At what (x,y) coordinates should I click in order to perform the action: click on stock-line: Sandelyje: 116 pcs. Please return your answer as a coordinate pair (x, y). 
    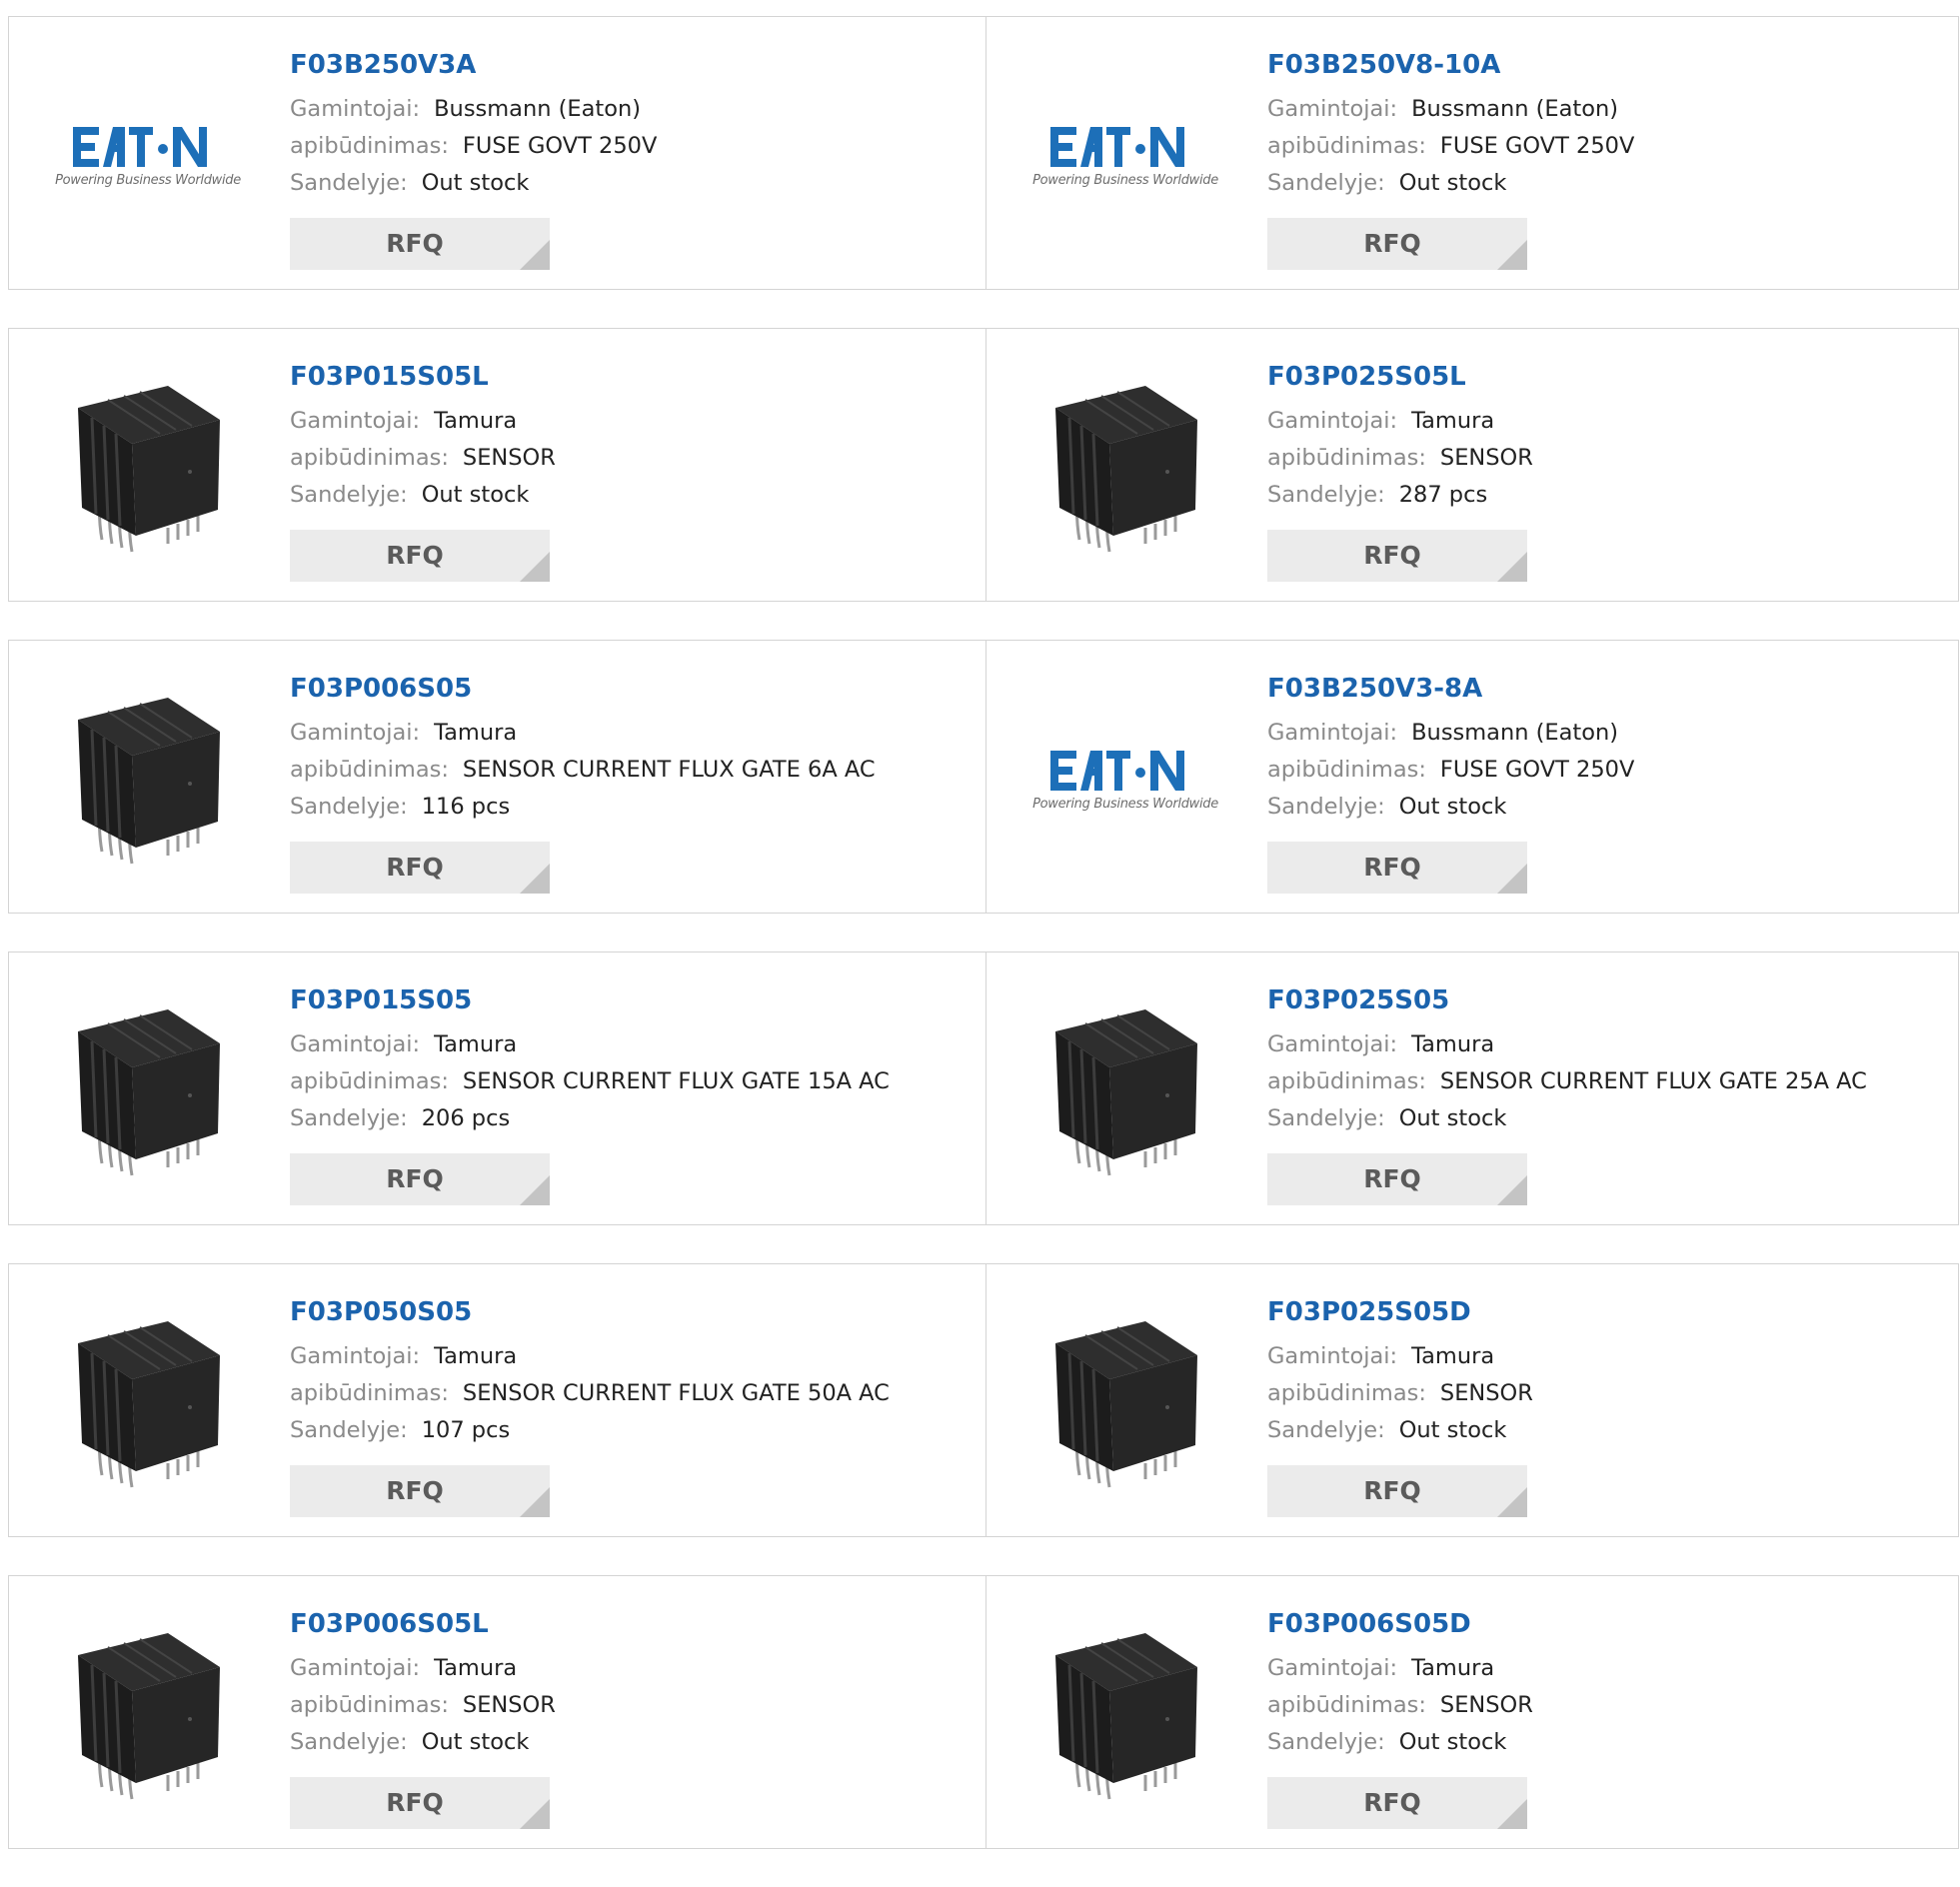
    Looking at the image, I should click on (583, 807).